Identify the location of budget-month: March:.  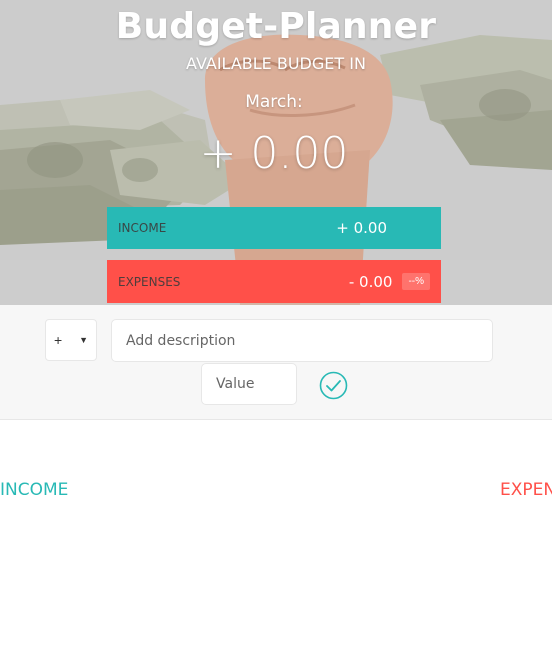
(274, 102).